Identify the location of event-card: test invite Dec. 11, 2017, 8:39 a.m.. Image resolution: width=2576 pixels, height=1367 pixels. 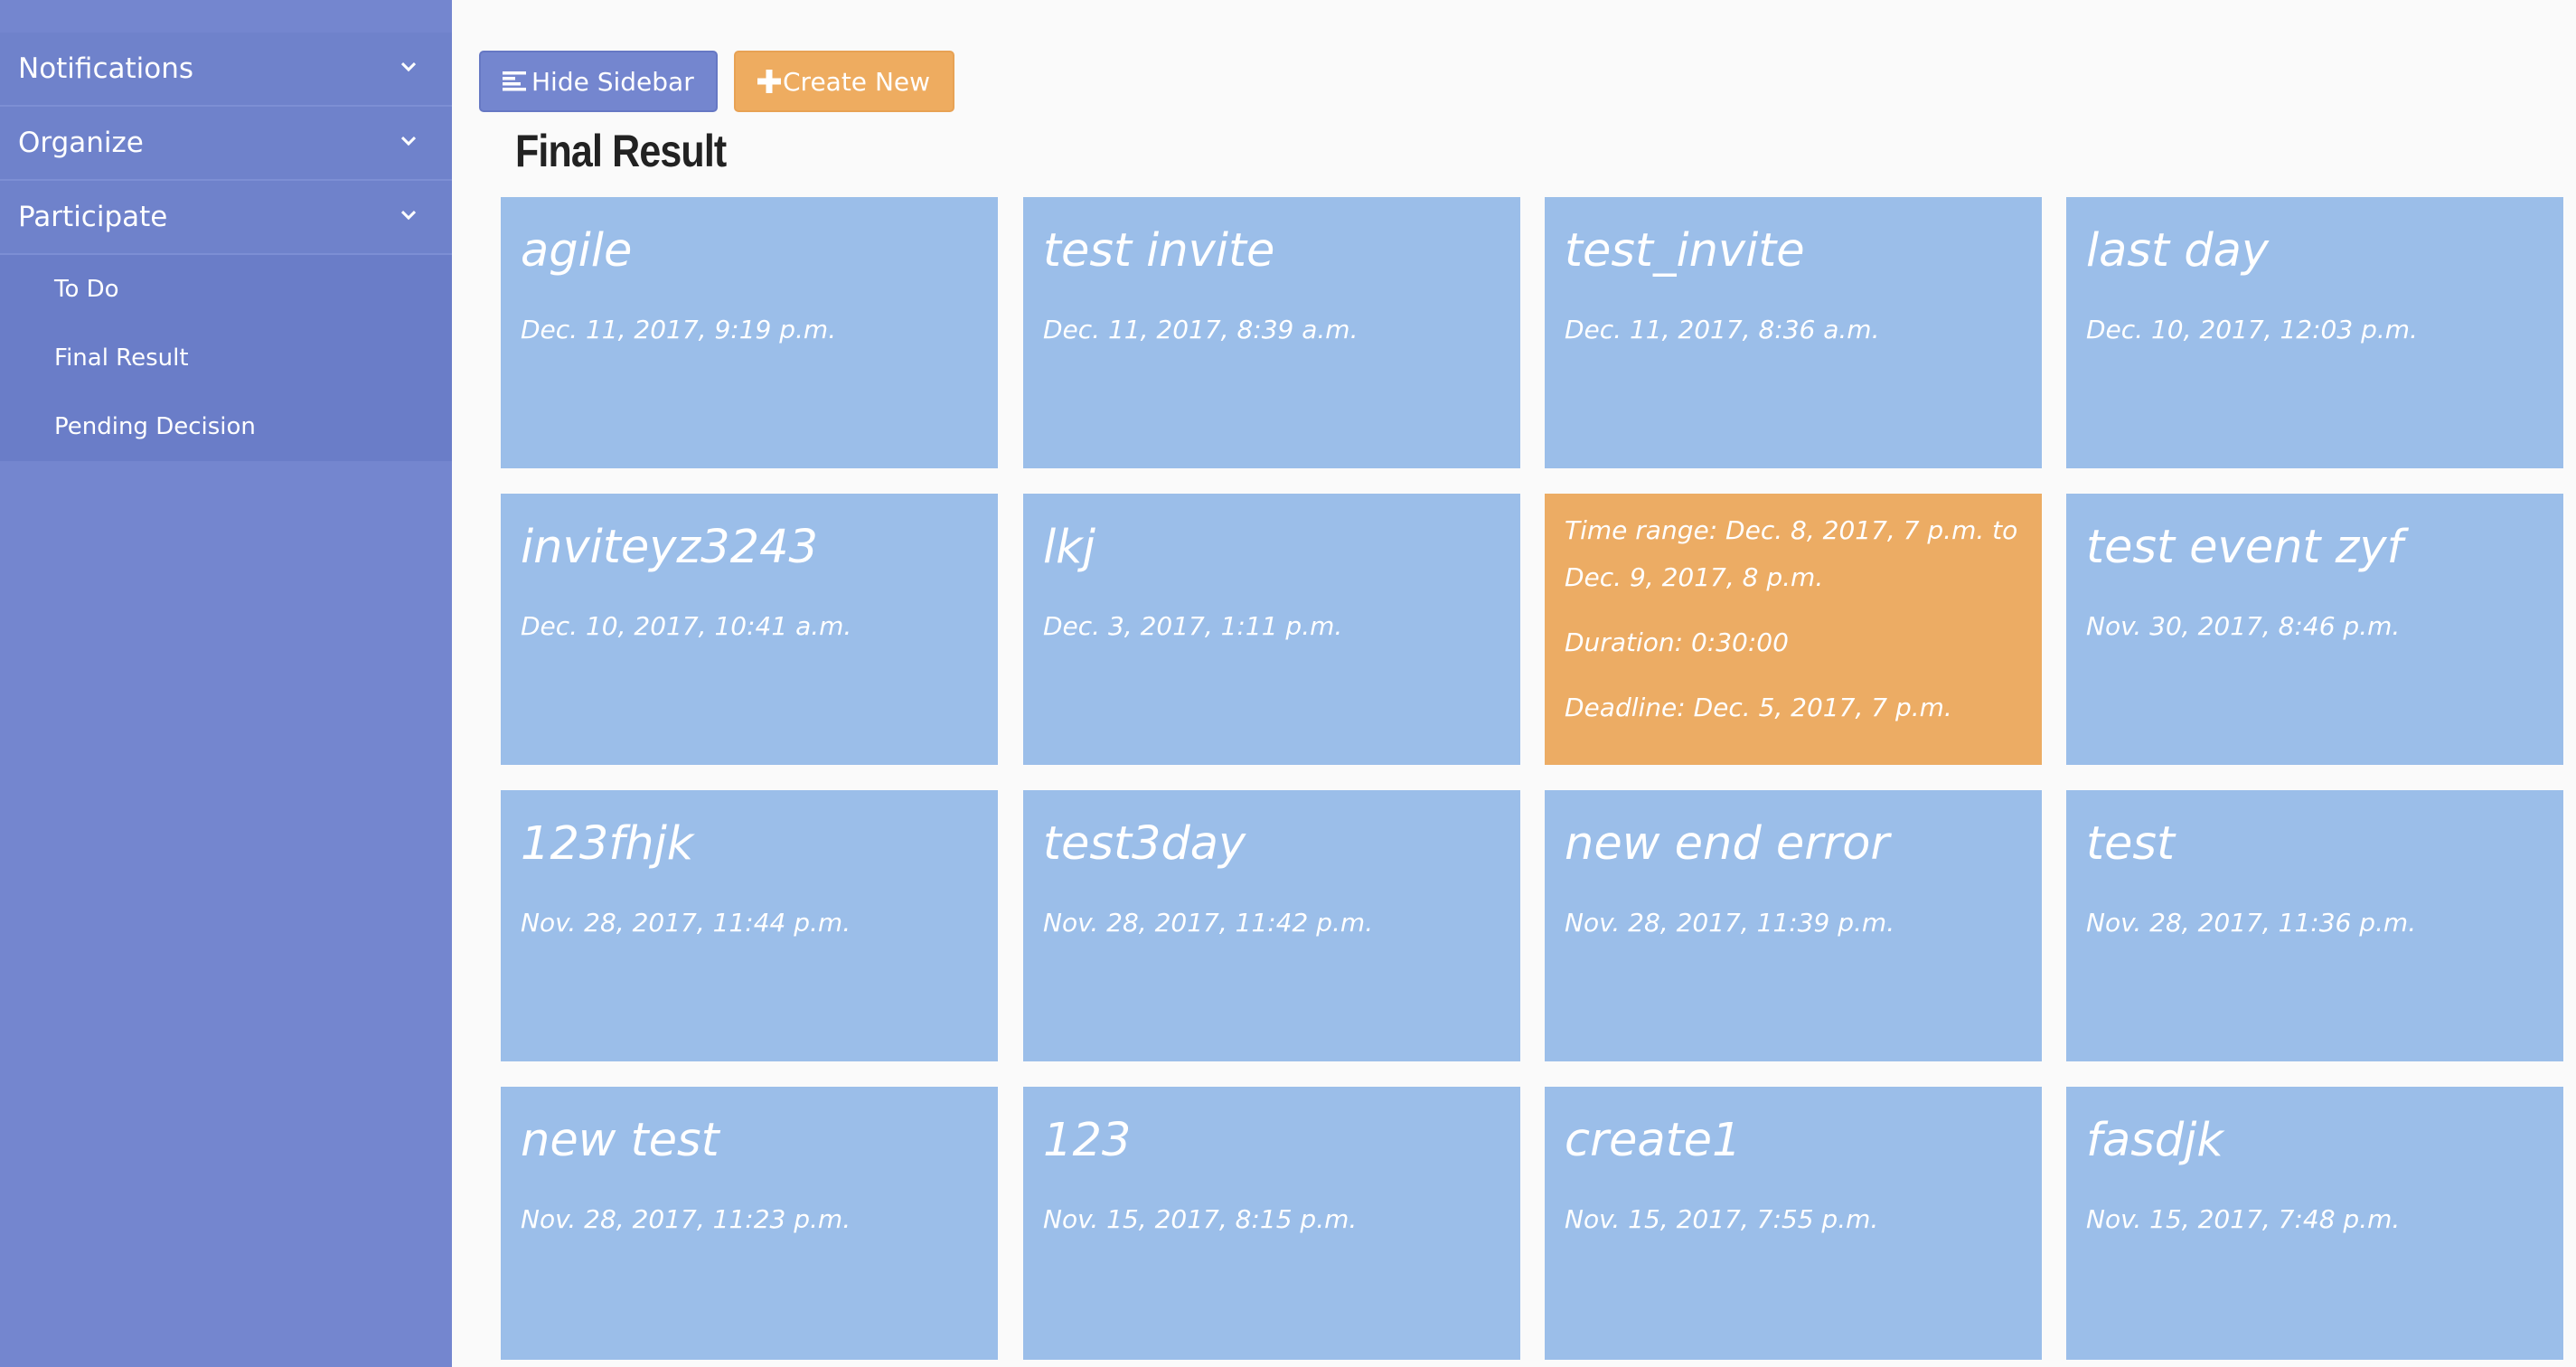
(1272, 333).